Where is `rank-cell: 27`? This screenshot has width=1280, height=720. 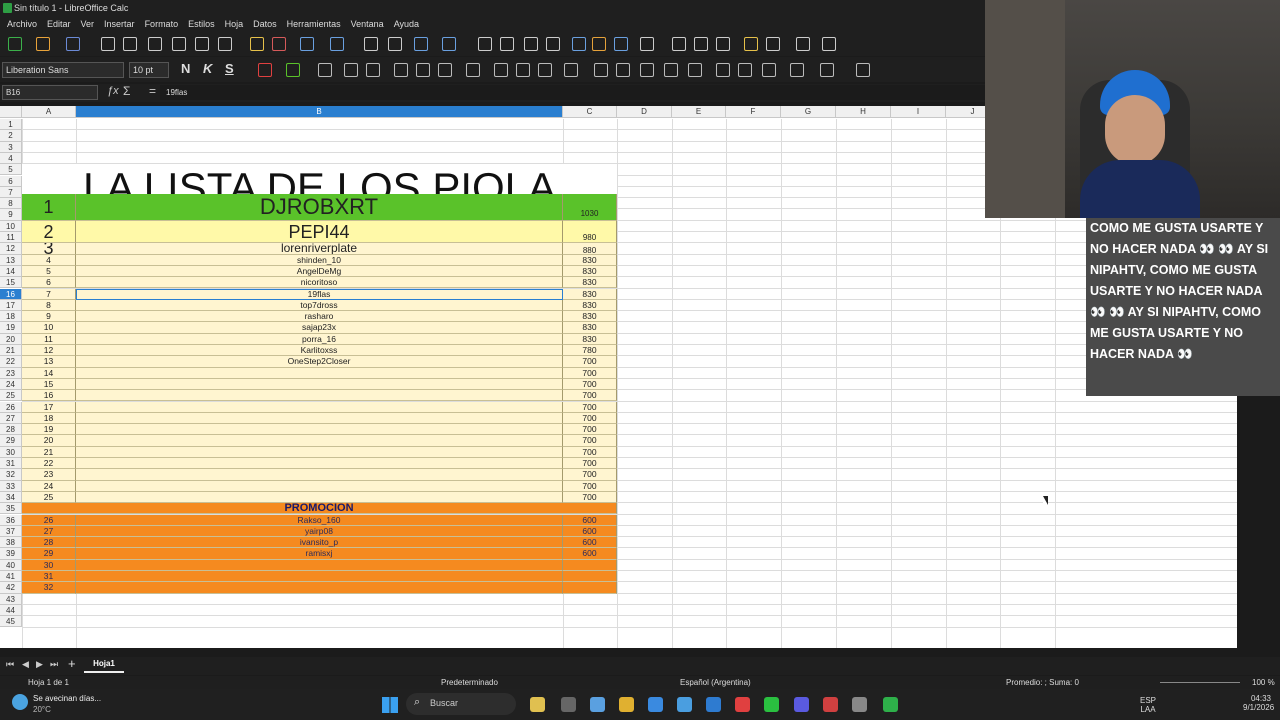 rank-cell: 27 is located at coordinates (49, 531).